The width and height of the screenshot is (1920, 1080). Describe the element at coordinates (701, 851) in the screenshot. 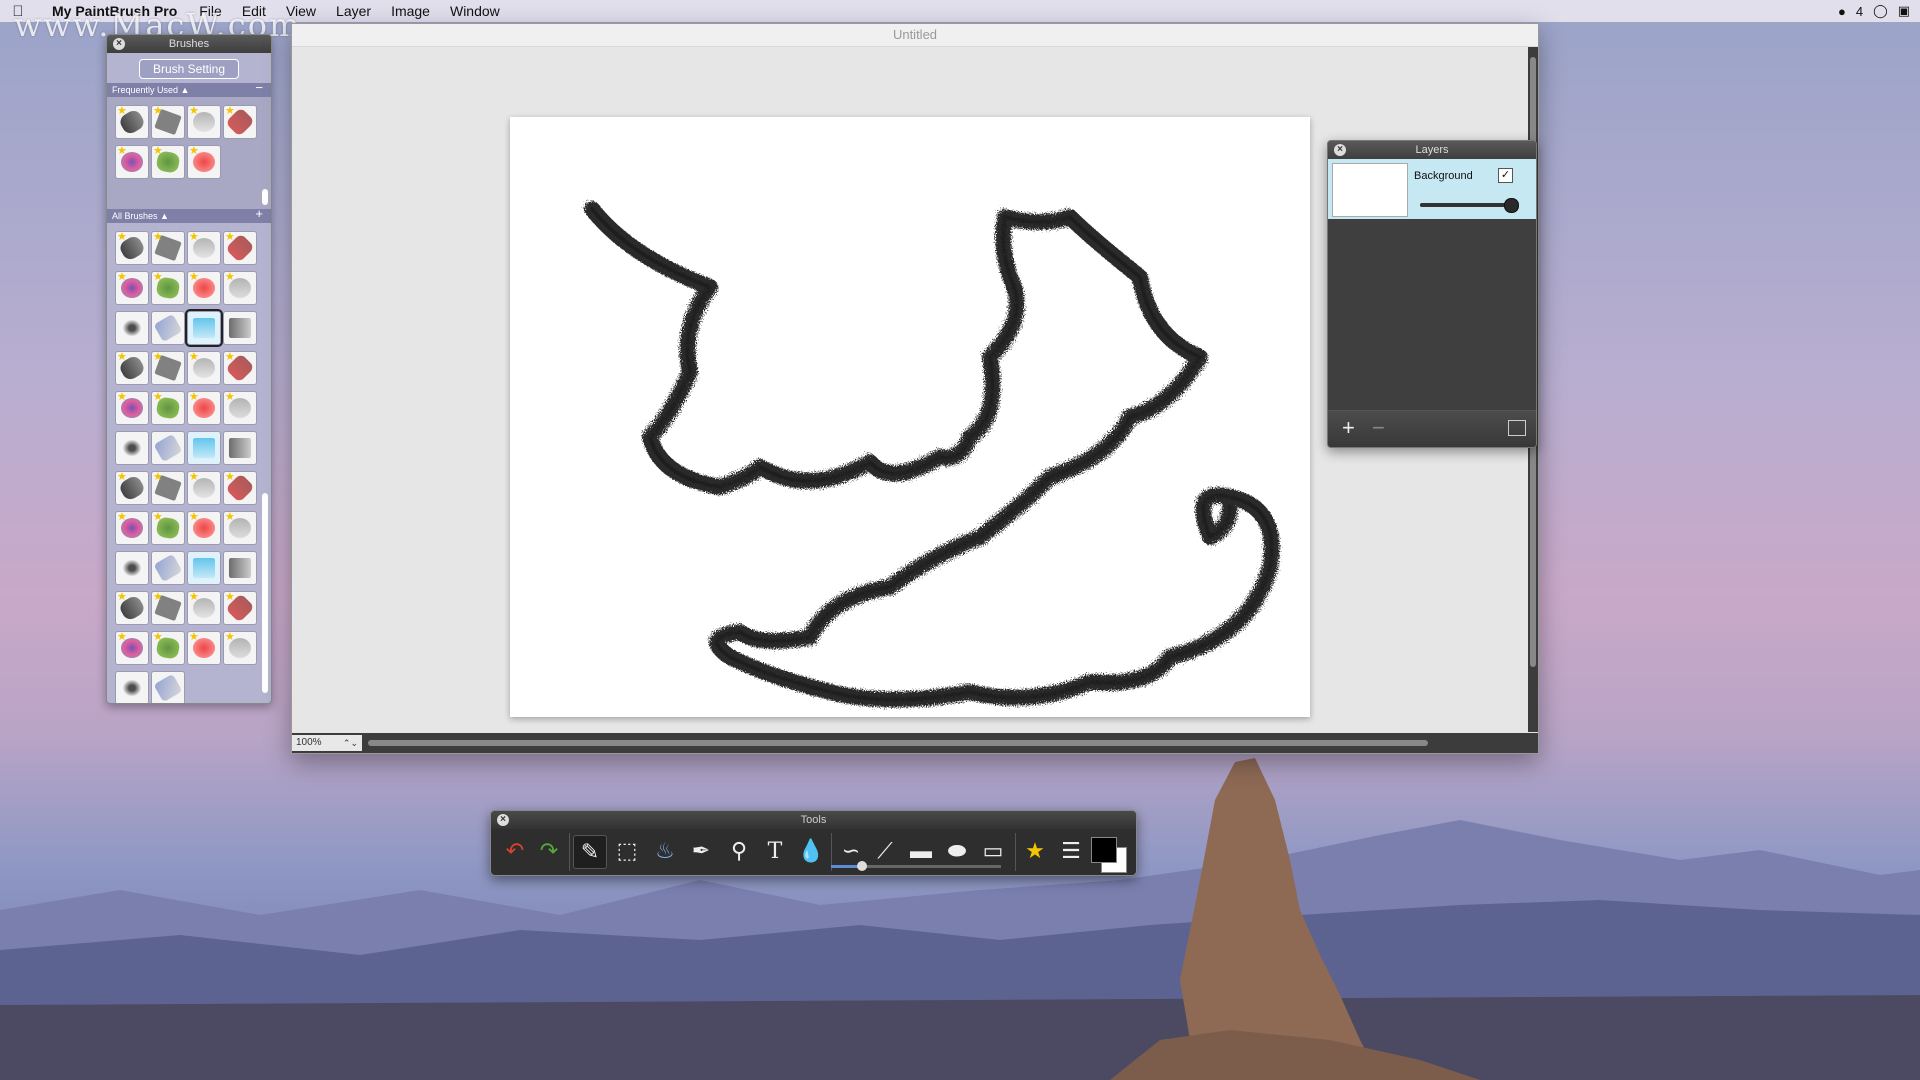

I see `eyedropper-icon: ✒` at that location.